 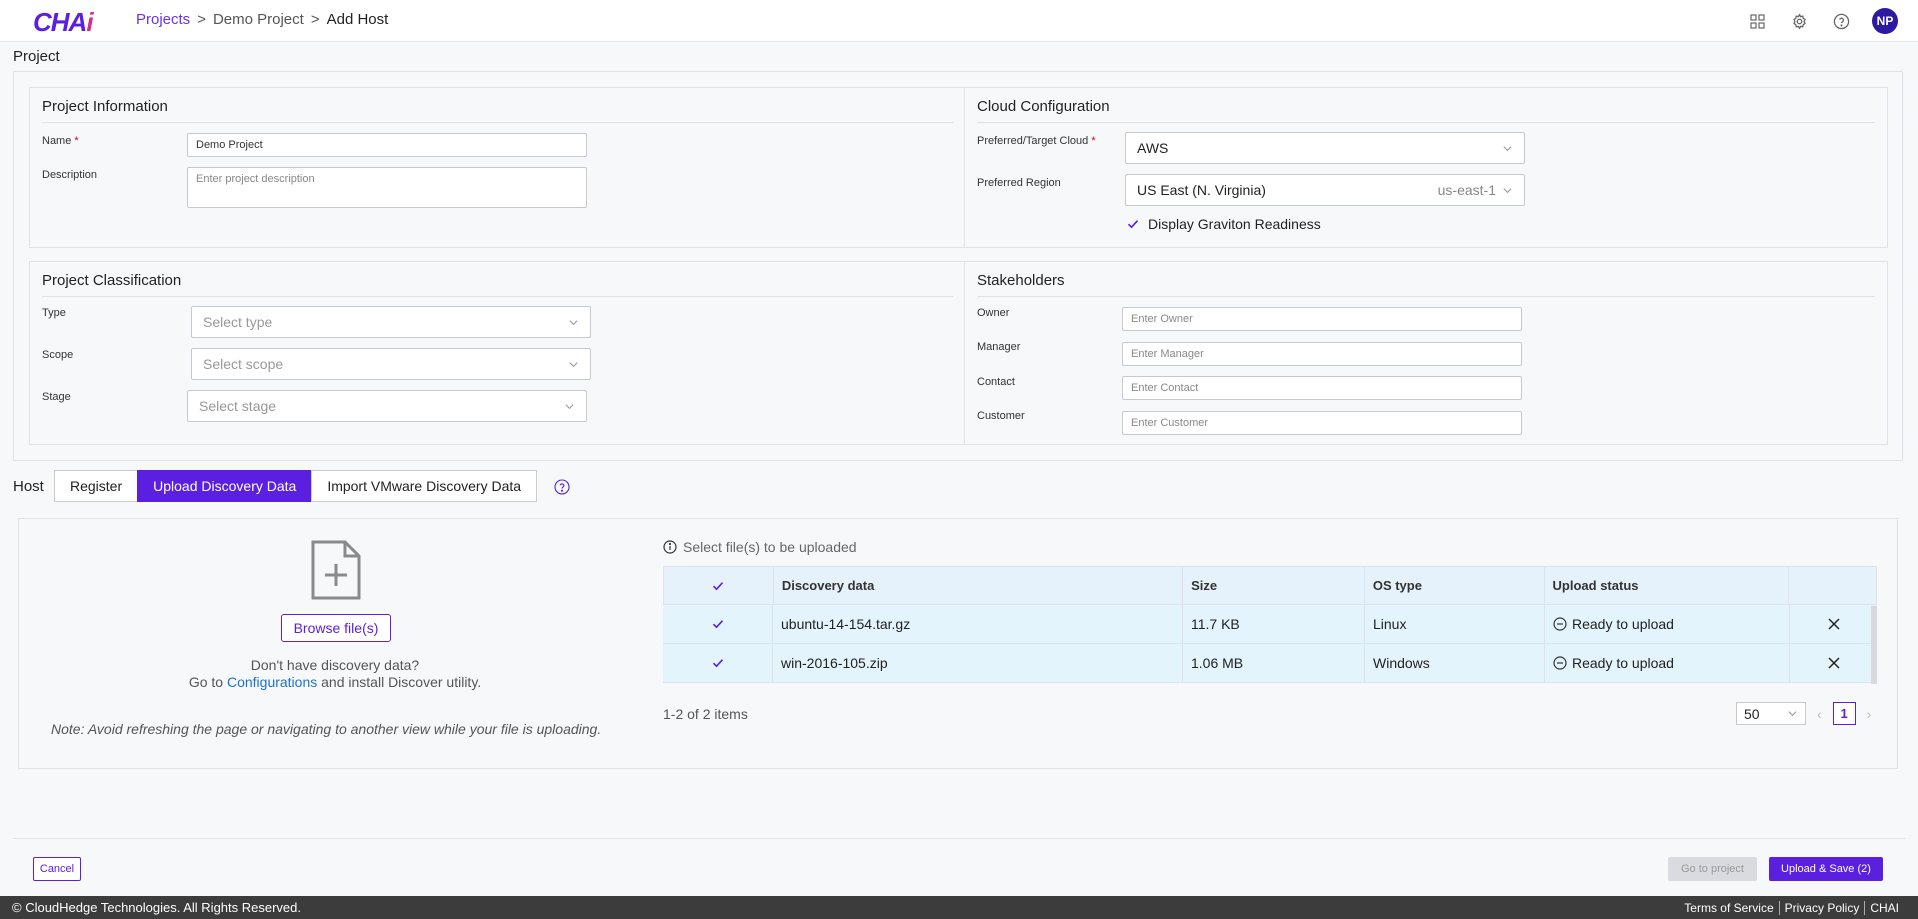 What do you see at coordinates (391, 322) in the screenshot?
I see `type-select: Select type` at bounding box center [391, 322].